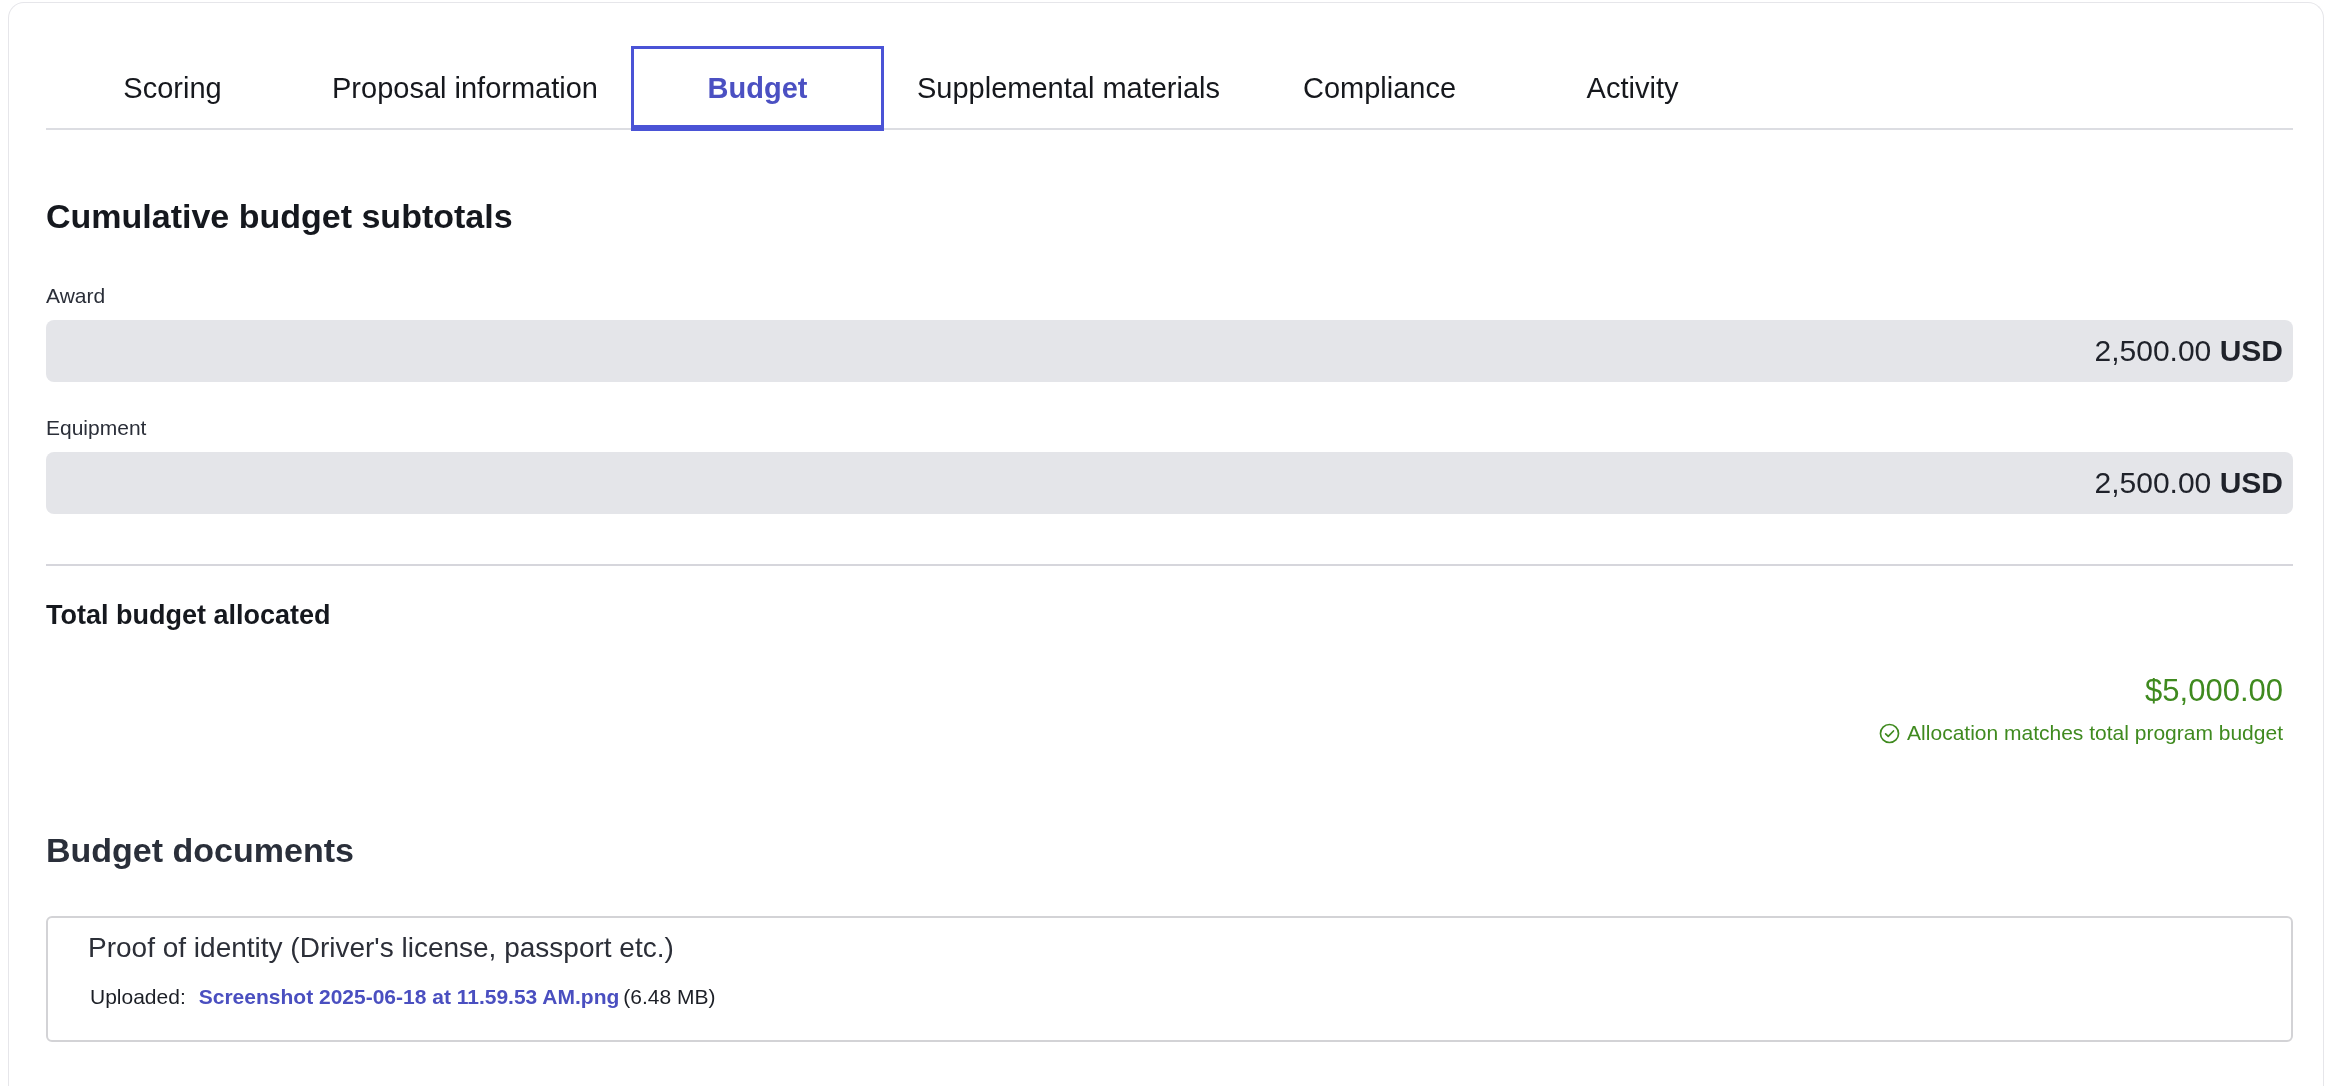 The image size is (2332, 1086). Describe the element at coordinates (1890, 733) in the screenshot. I see `check-circle-icon` at that location.